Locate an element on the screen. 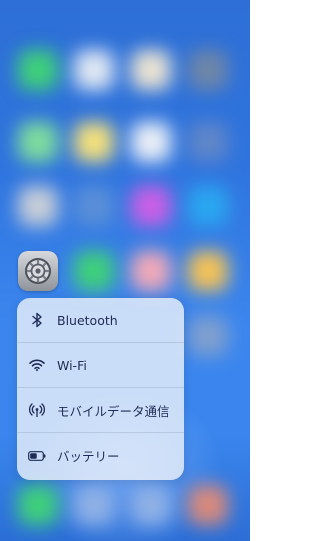 The height and width of the screenshot is (541, 320). settings-gear-icon is located at coordinates (38, 271).